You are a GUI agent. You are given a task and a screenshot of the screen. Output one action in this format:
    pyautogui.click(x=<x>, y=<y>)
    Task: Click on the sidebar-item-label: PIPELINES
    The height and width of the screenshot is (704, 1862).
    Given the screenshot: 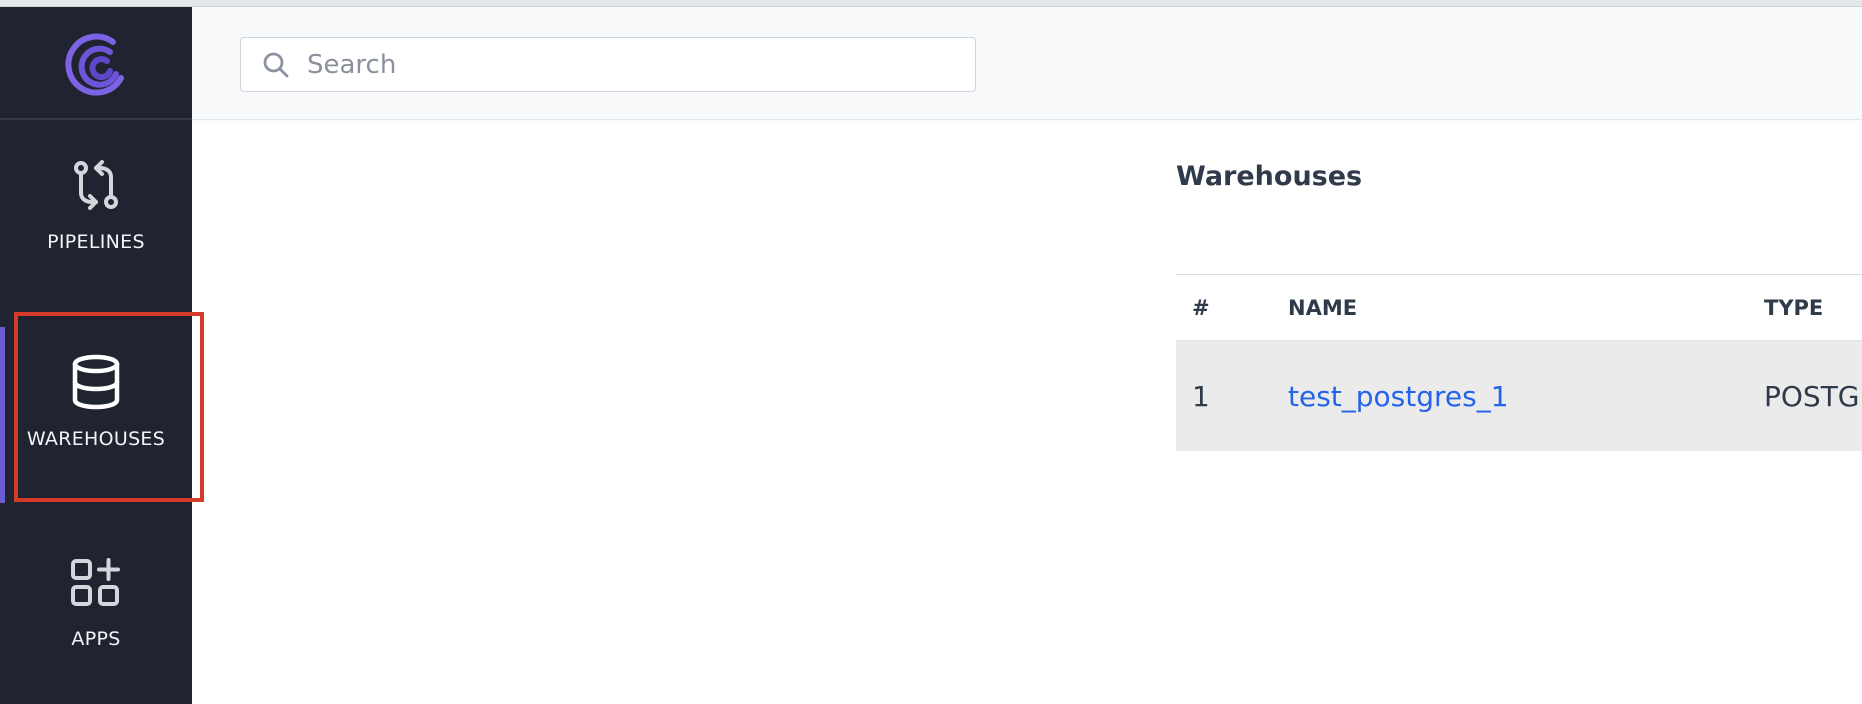 What is the action you would take?
    pyautogui.click(x=96, y=242)
    